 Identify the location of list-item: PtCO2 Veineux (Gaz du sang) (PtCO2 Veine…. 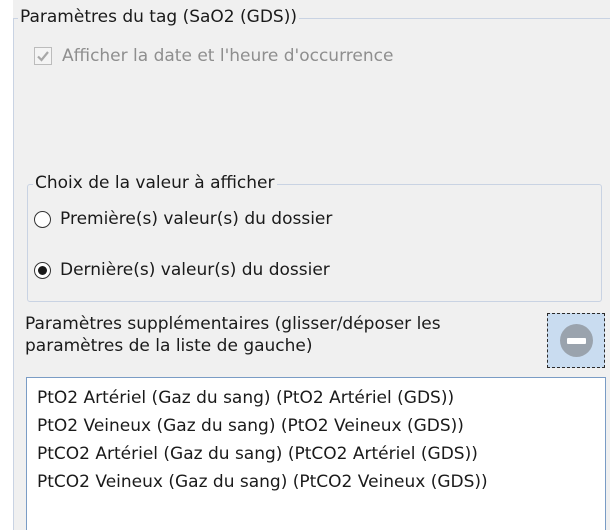
(321, 482).